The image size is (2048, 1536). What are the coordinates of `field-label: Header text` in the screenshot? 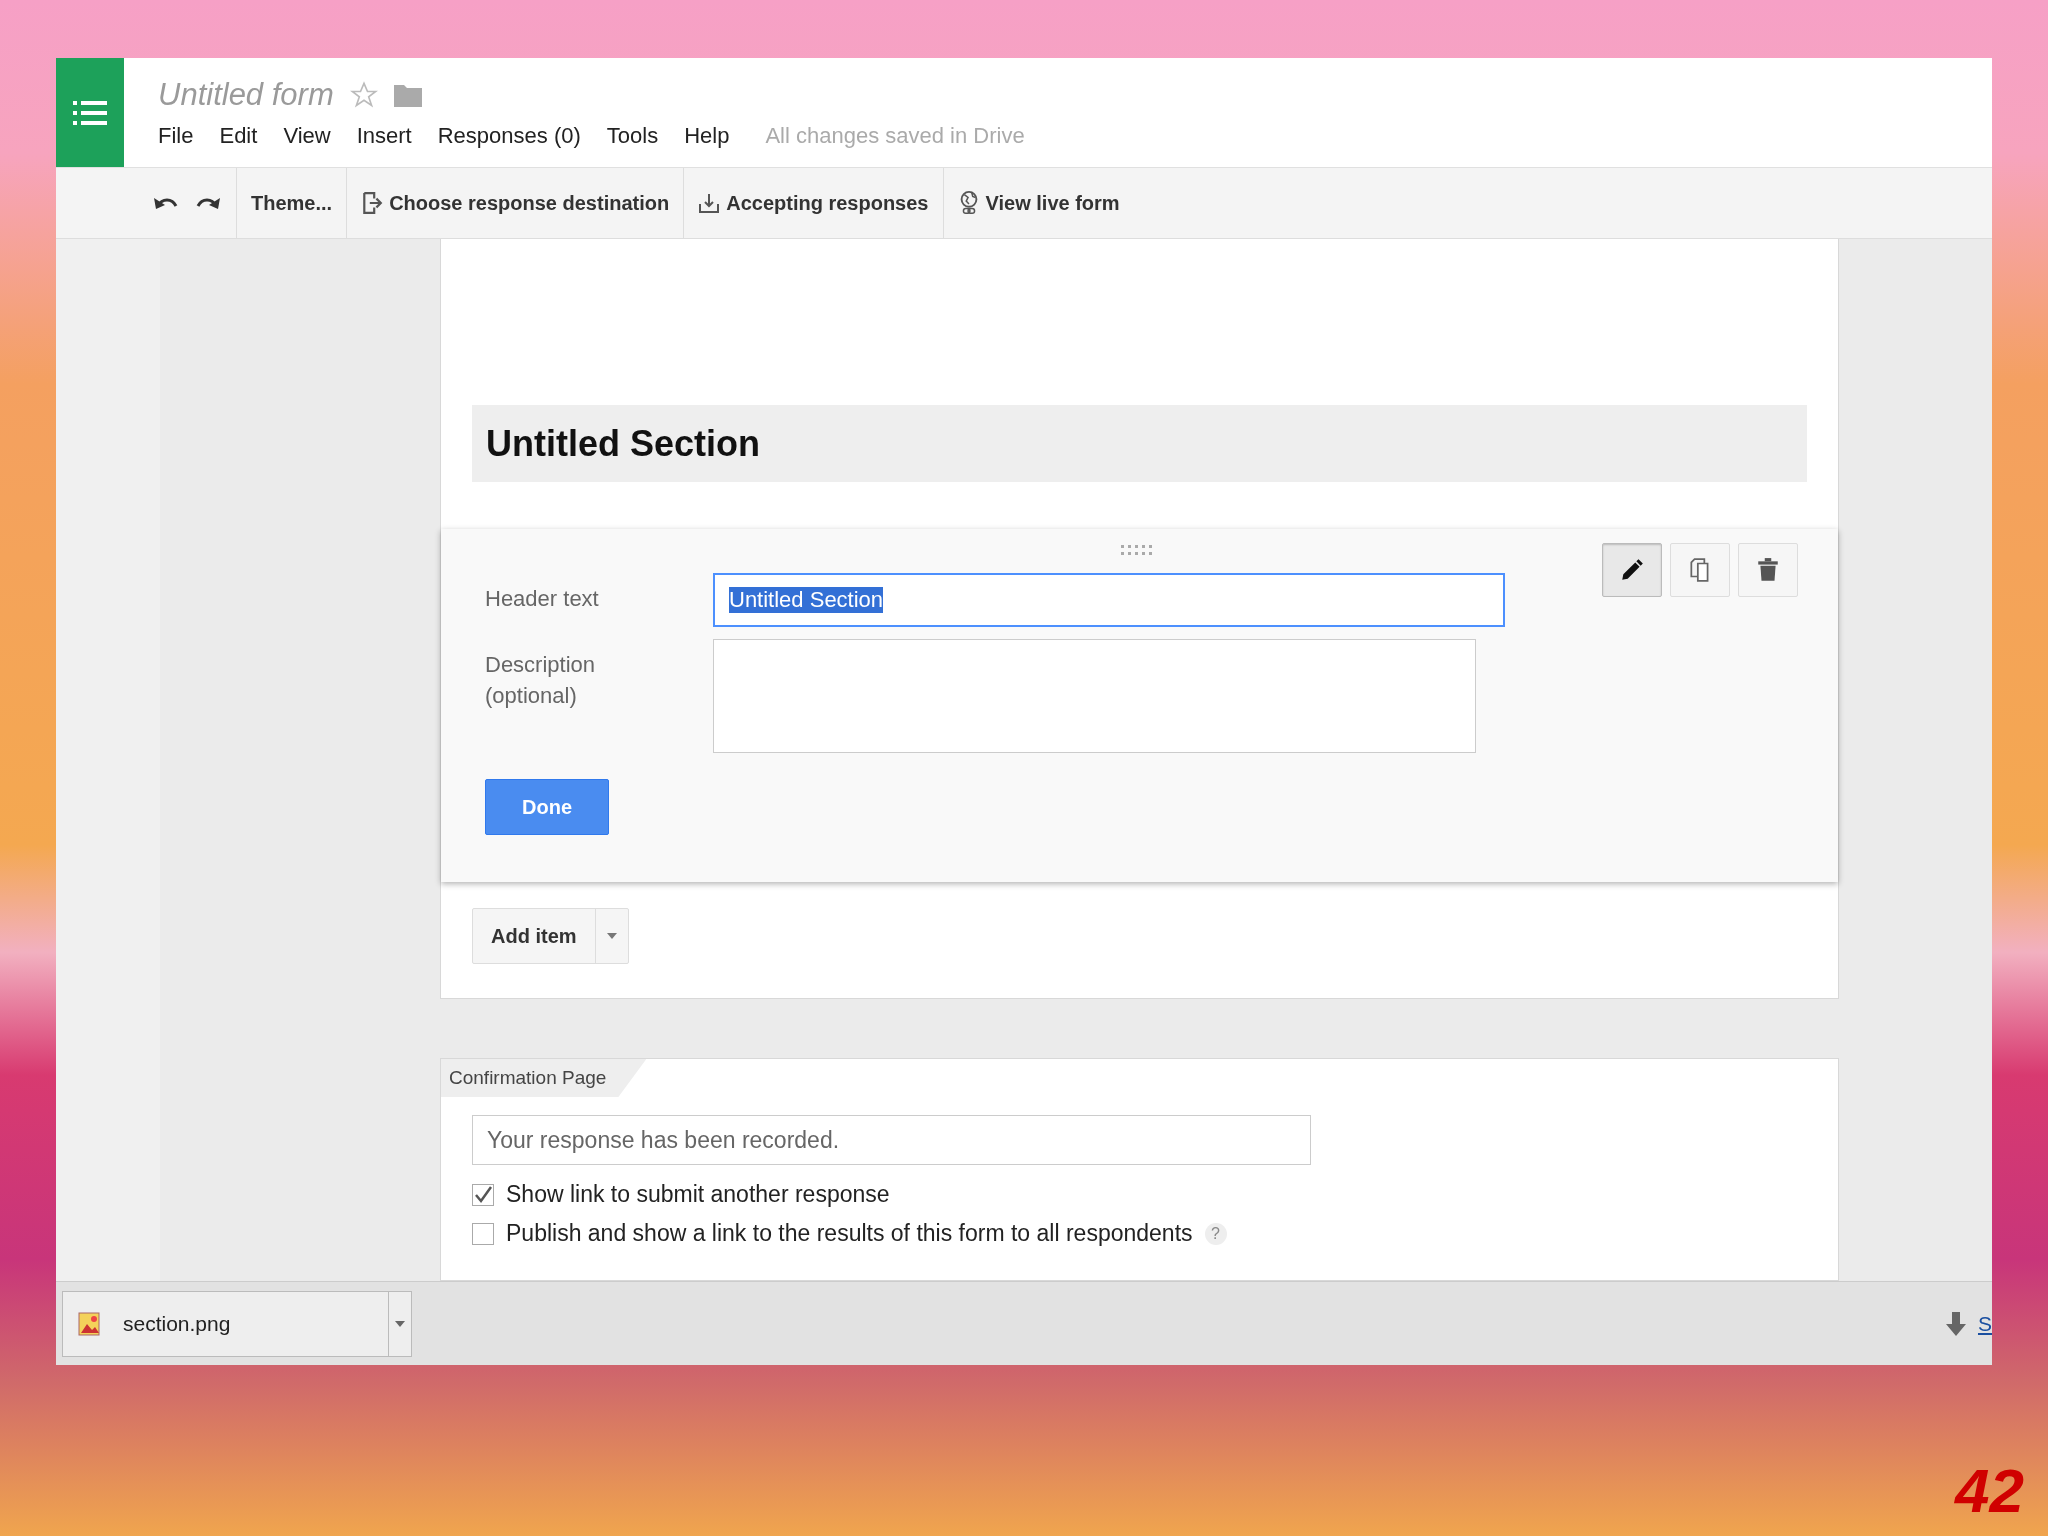 It's located at (542, 599).